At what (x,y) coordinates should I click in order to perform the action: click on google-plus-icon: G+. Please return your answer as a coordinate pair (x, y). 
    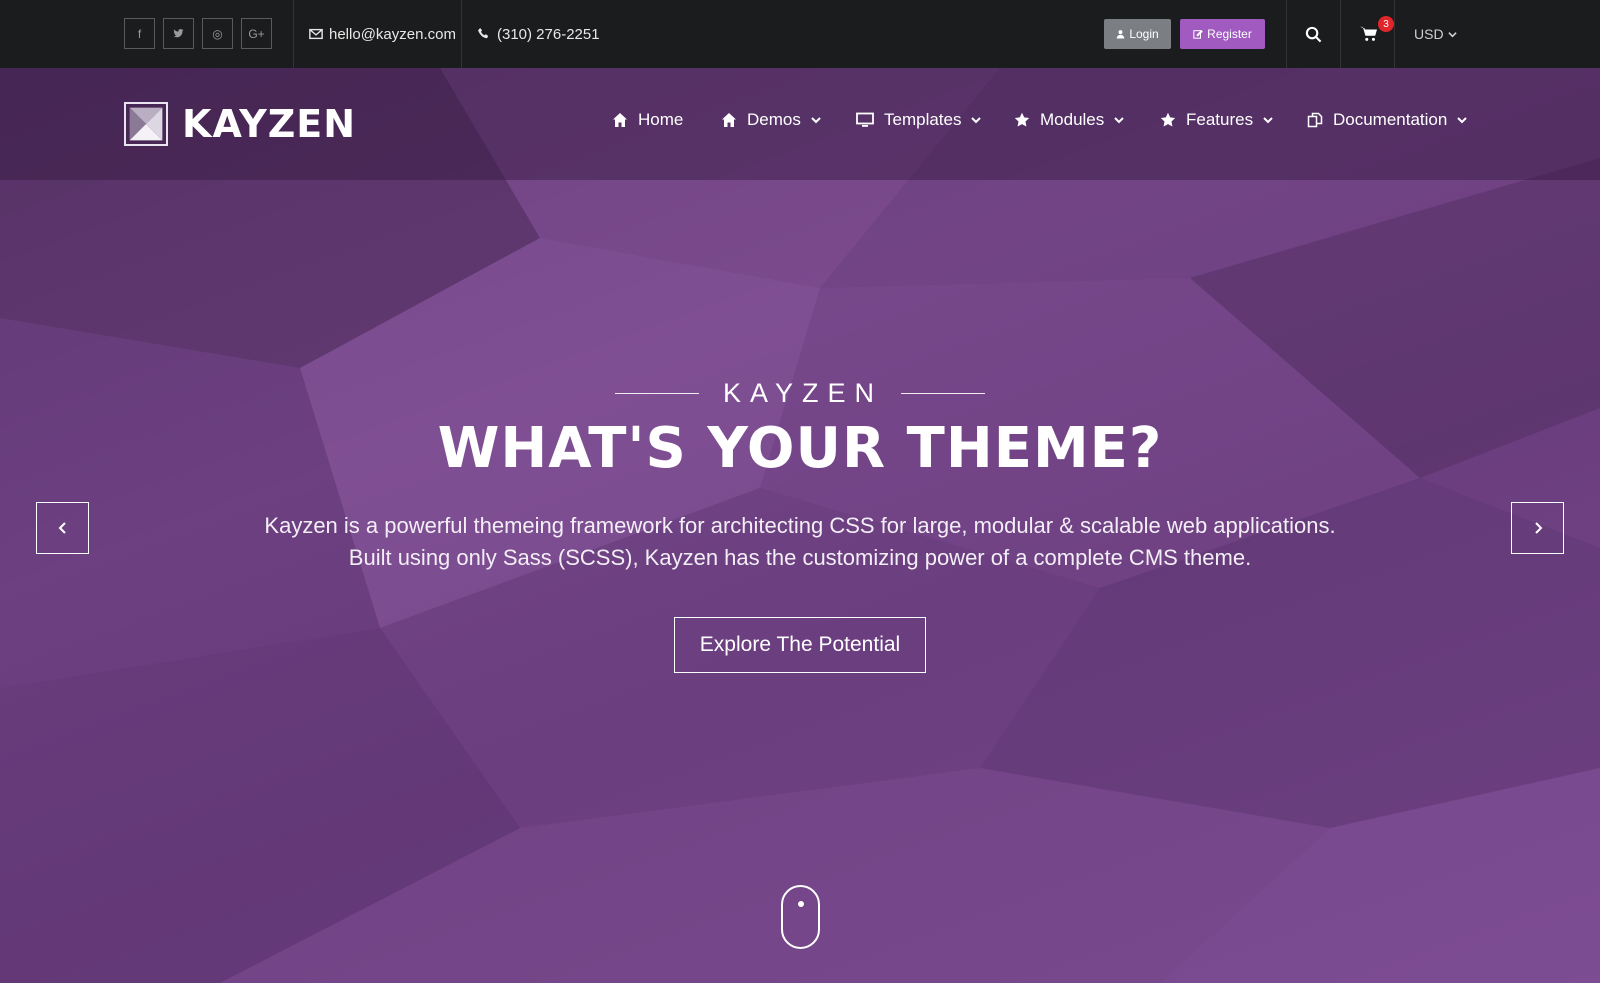
    Looking at the image, I should click on (256, 33).